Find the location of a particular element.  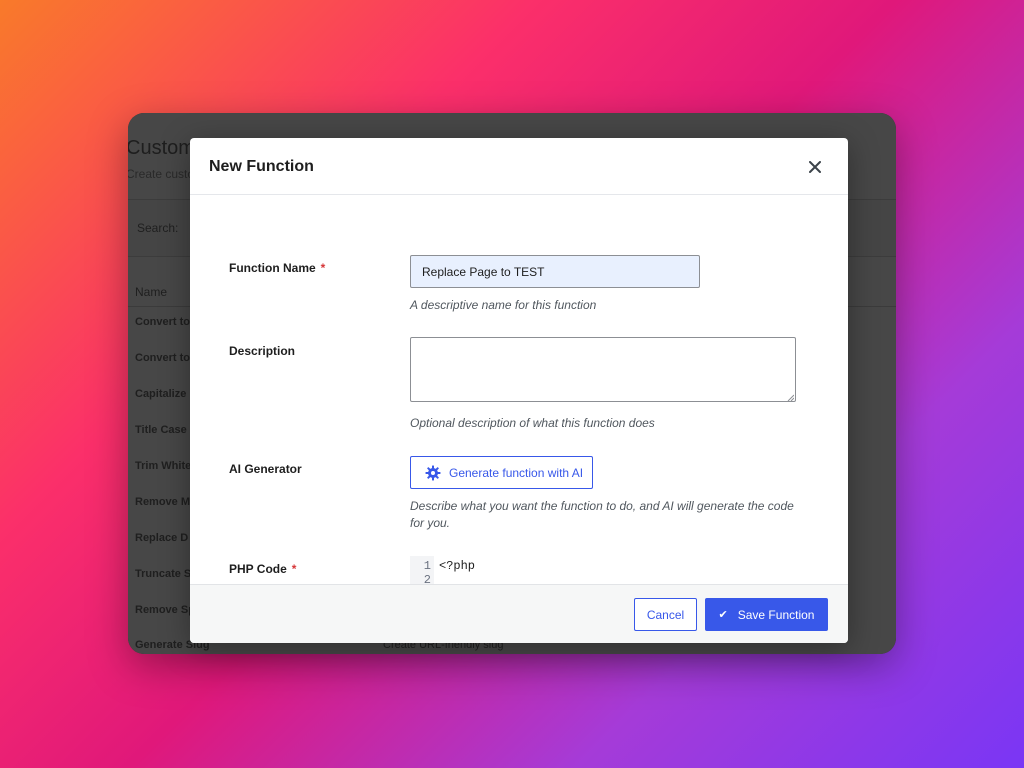

ai-generator-label: AI Generator is located at coordinates (265, 469).